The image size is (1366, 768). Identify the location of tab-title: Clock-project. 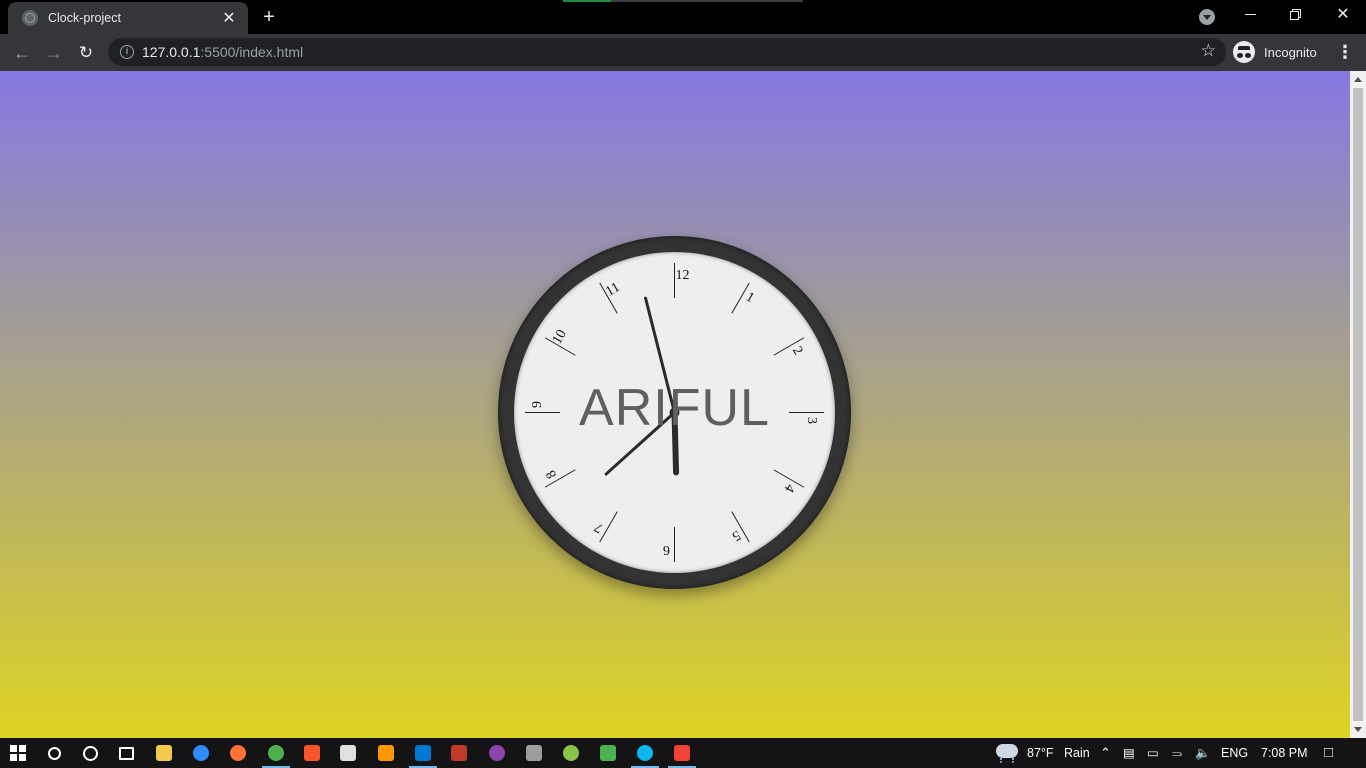
(84, 18).